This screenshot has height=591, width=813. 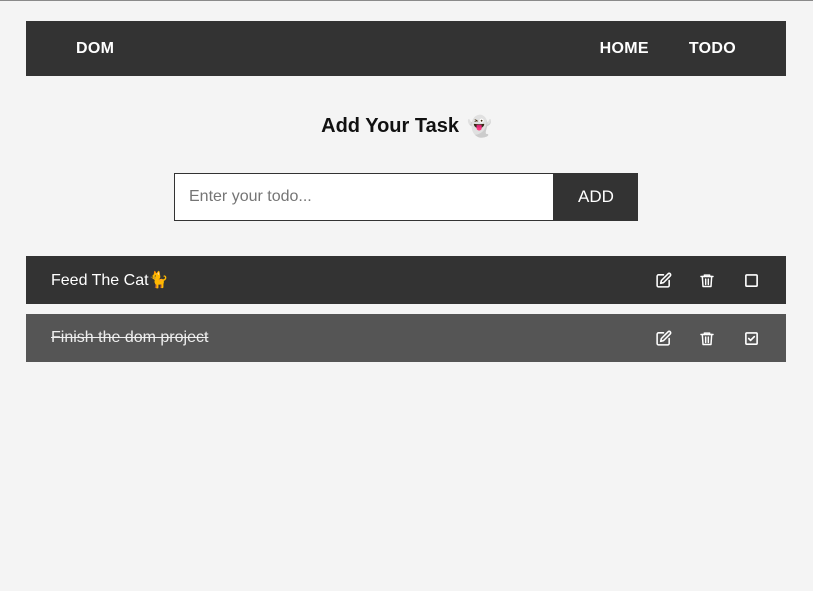 What do you see at coordinates (751, 280) in the screenshot?
I see `checkbox-empty-icon` at bounding box center [751, 280].